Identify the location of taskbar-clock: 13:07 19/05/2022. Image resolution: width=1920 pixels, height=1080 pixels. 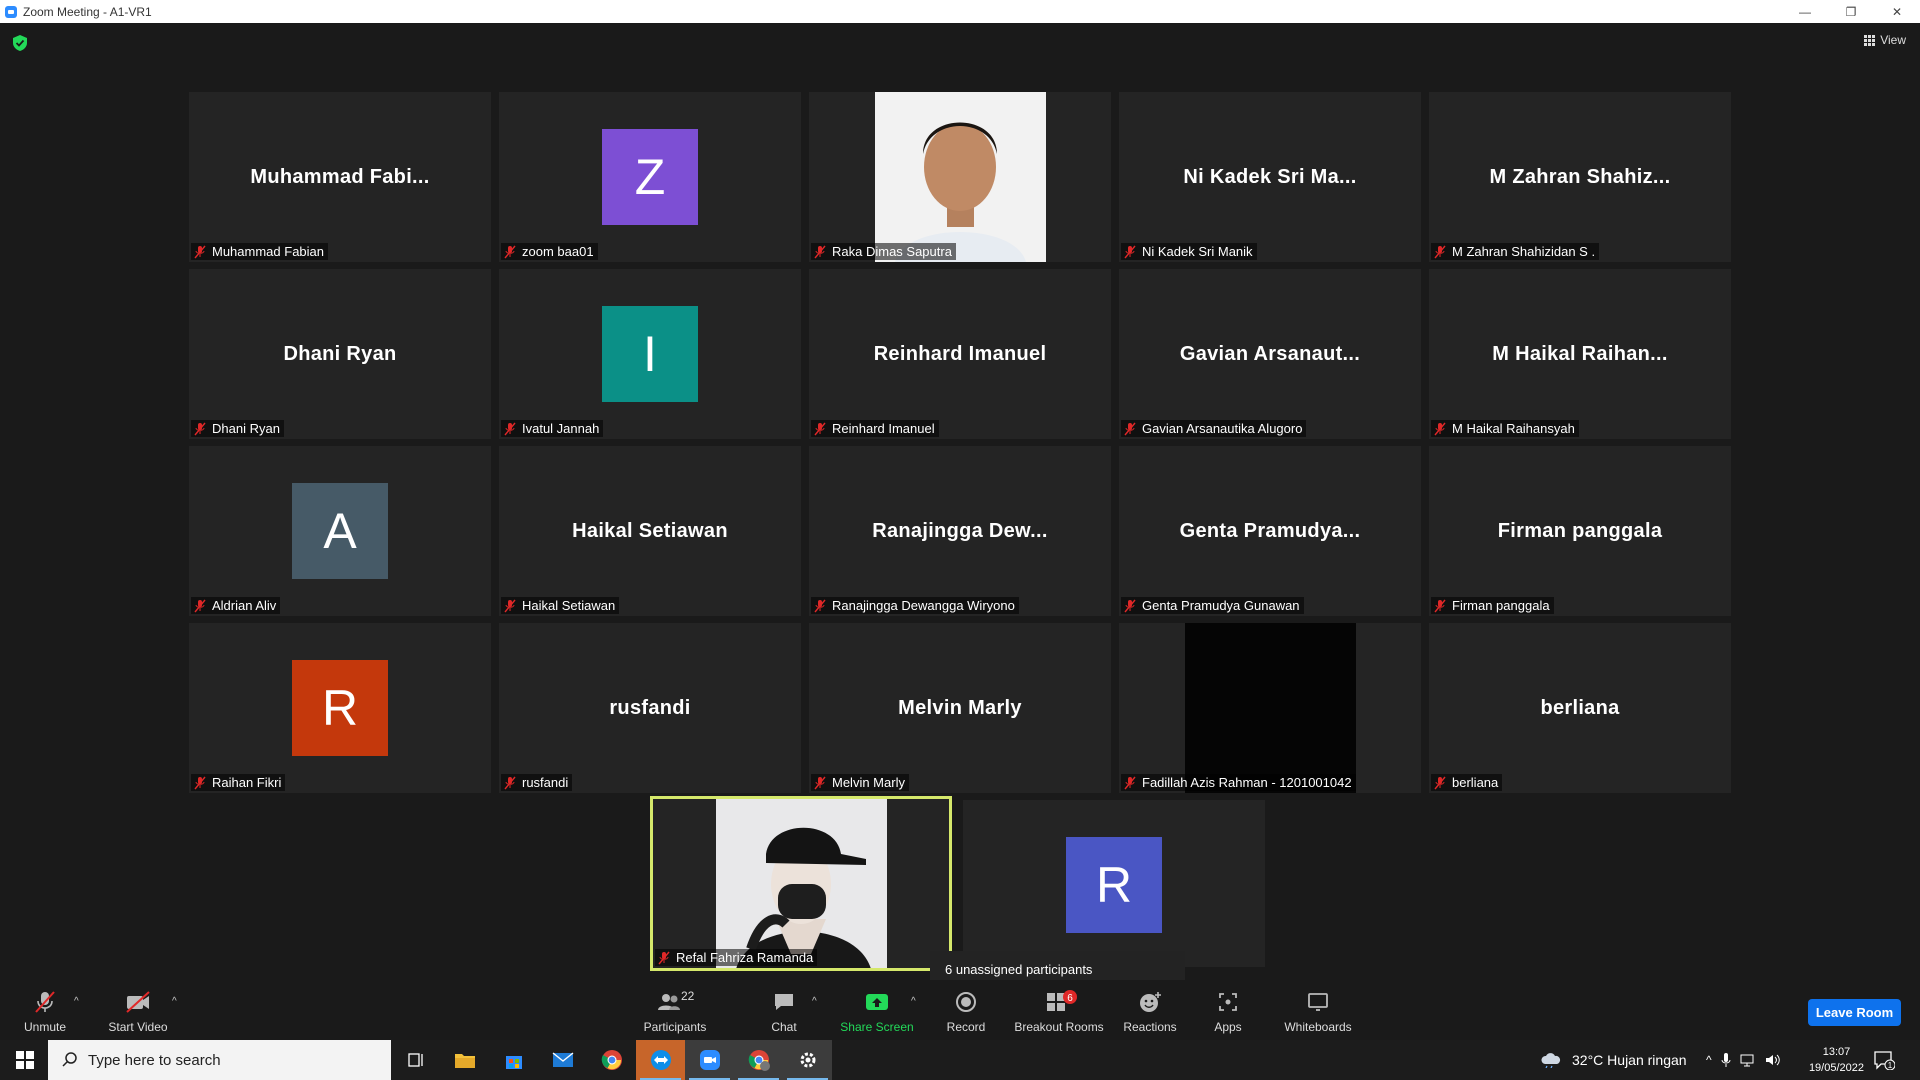
(1836, 1060).